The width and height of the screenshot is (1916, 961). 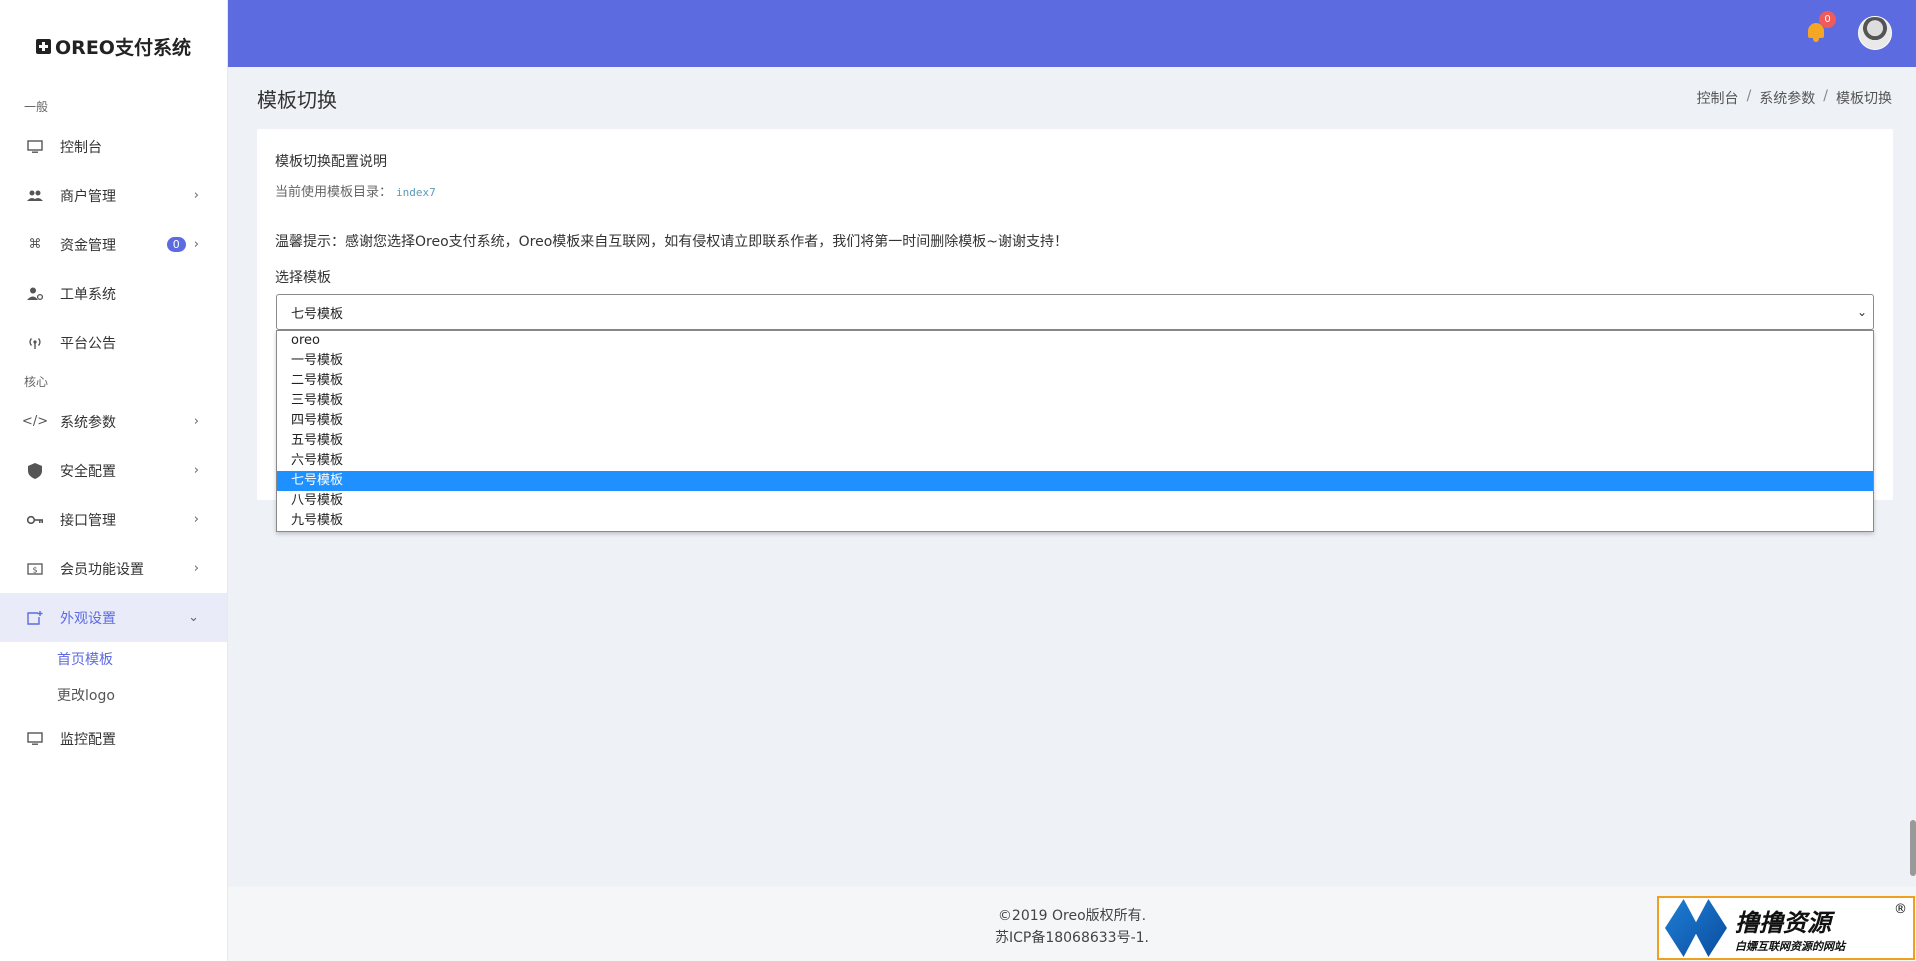 What do you see at coordinates (35, 520) in the screenshot?
I see `key-icon` at bounding box center [35, 520].